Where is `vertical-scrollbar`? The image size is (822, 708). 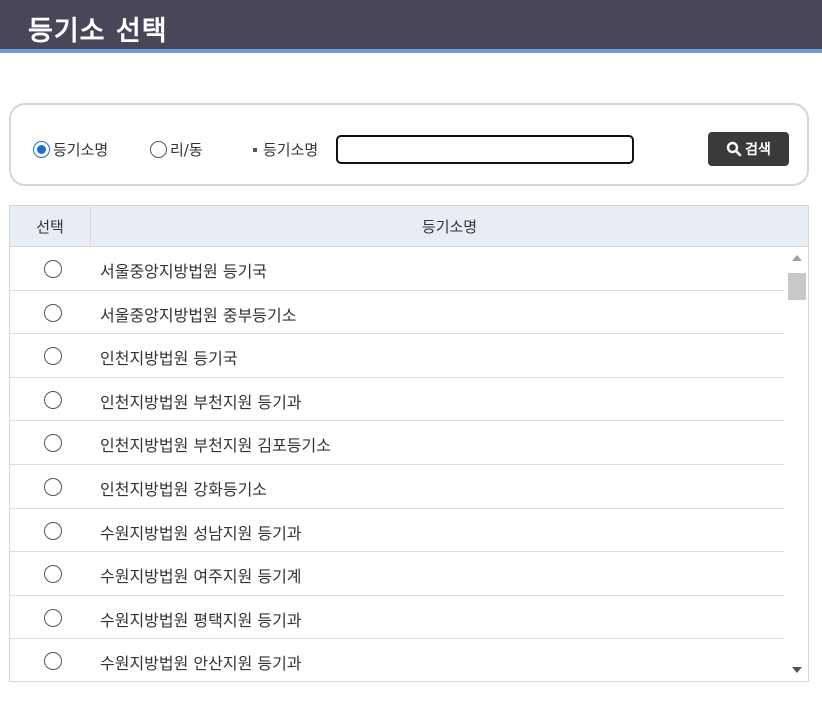
vertical-scrollbar is located at coordinates (797, 464).